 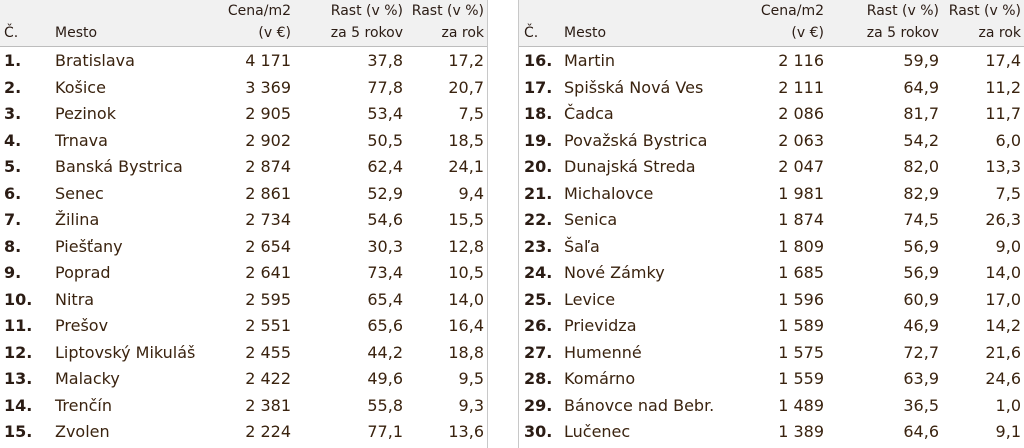 I want to click on row-growth-1y: 9,5, so click(x=471, y=379).